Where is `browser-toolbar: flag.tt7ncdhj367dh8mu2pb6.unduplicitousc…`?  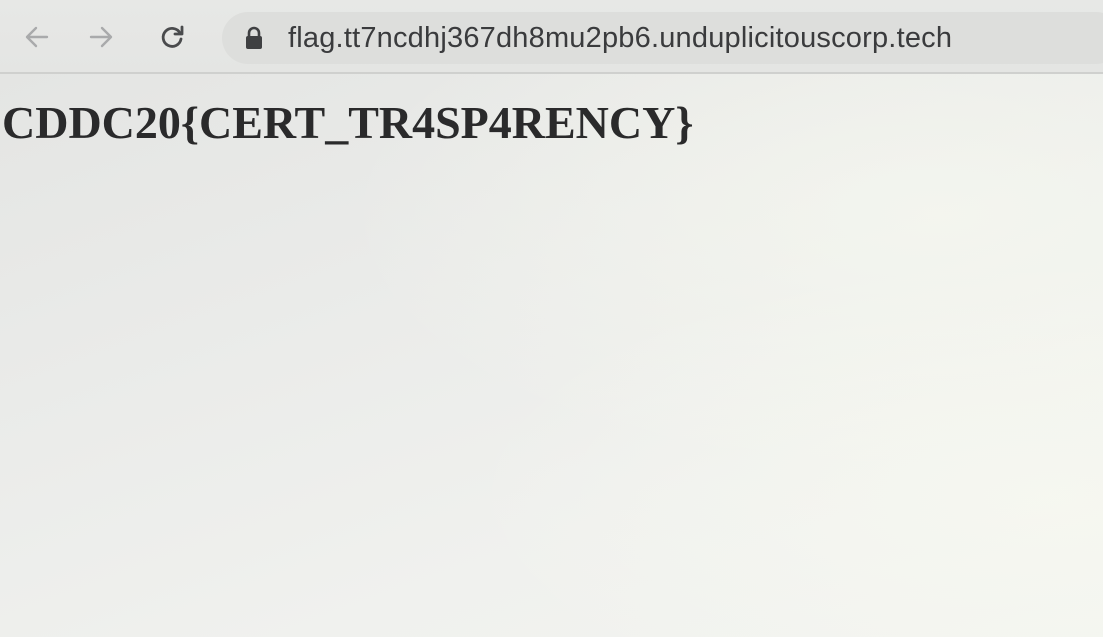 browser-toolbar: flag.tt7ncdhj367dh8mu2pb6.unduplicitousc… is located at coordinates (551, 37).